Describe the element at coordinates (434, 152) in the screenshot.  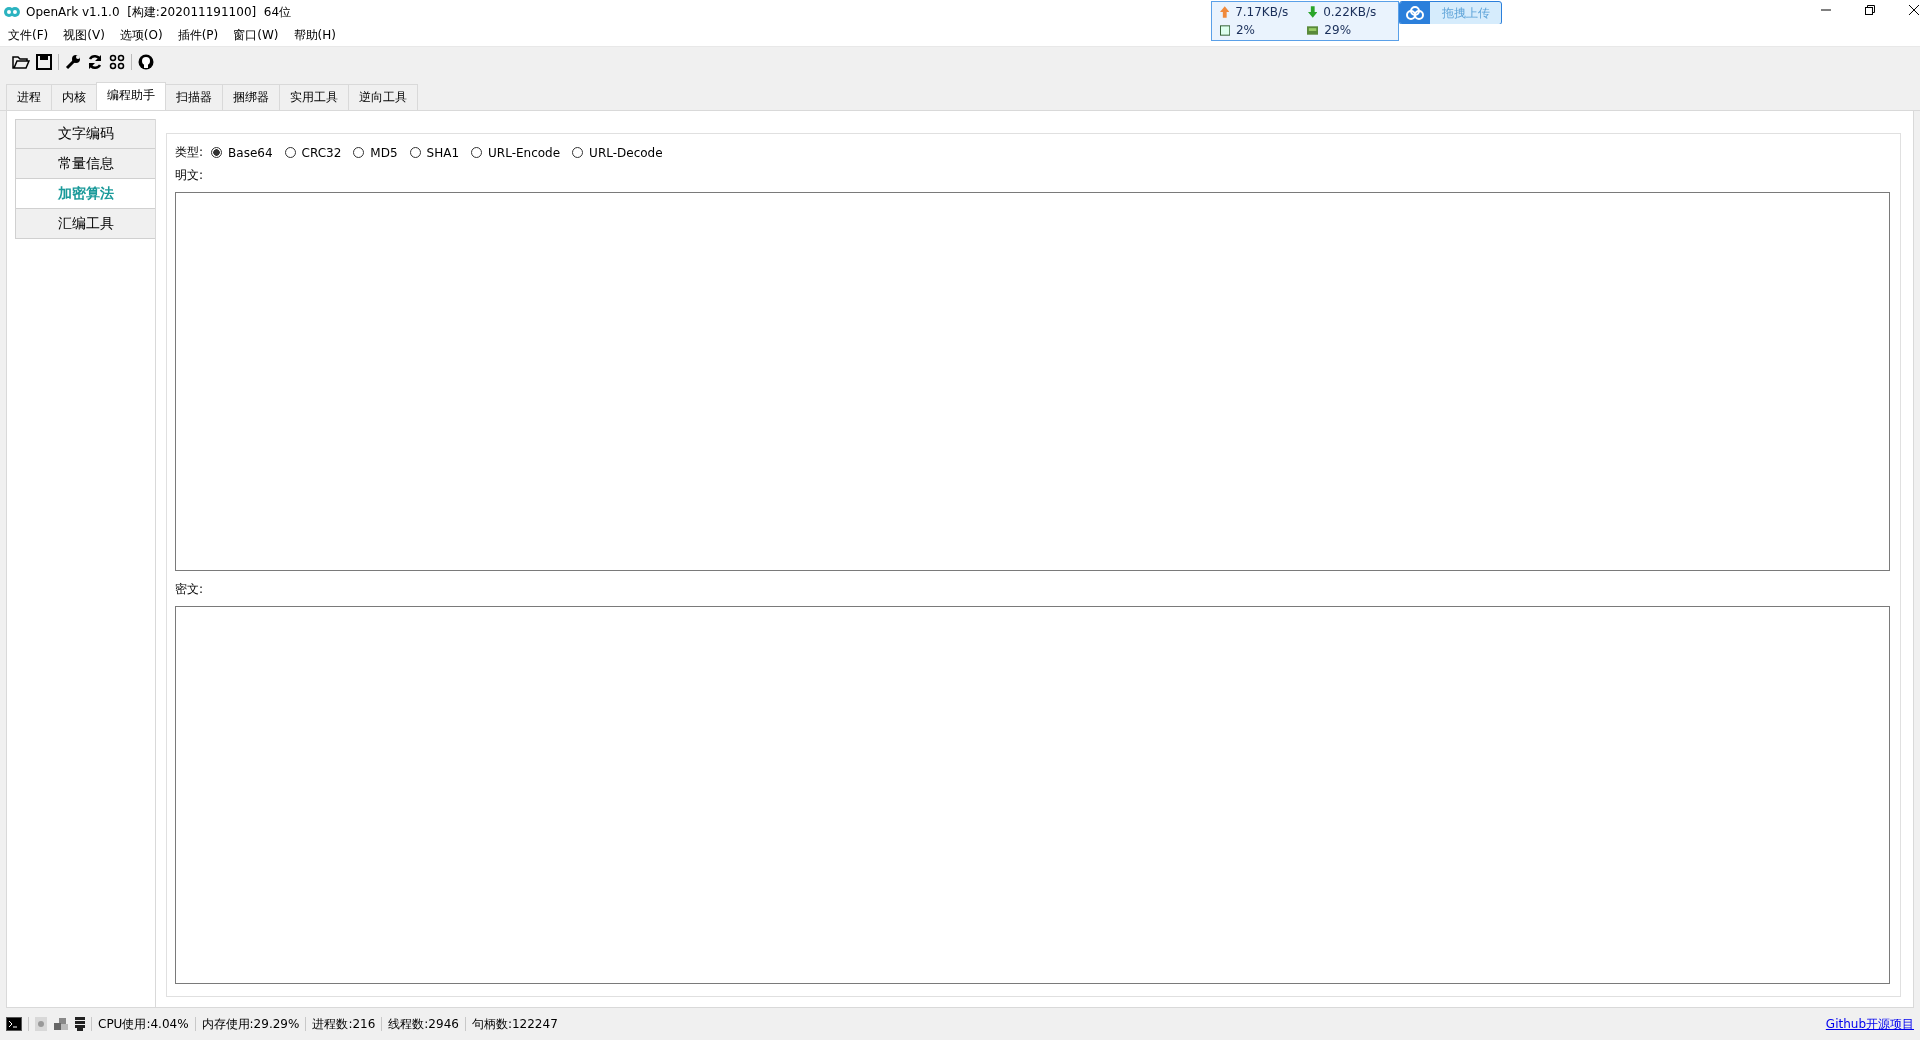
I see `radio-option: SHA1` at that location.